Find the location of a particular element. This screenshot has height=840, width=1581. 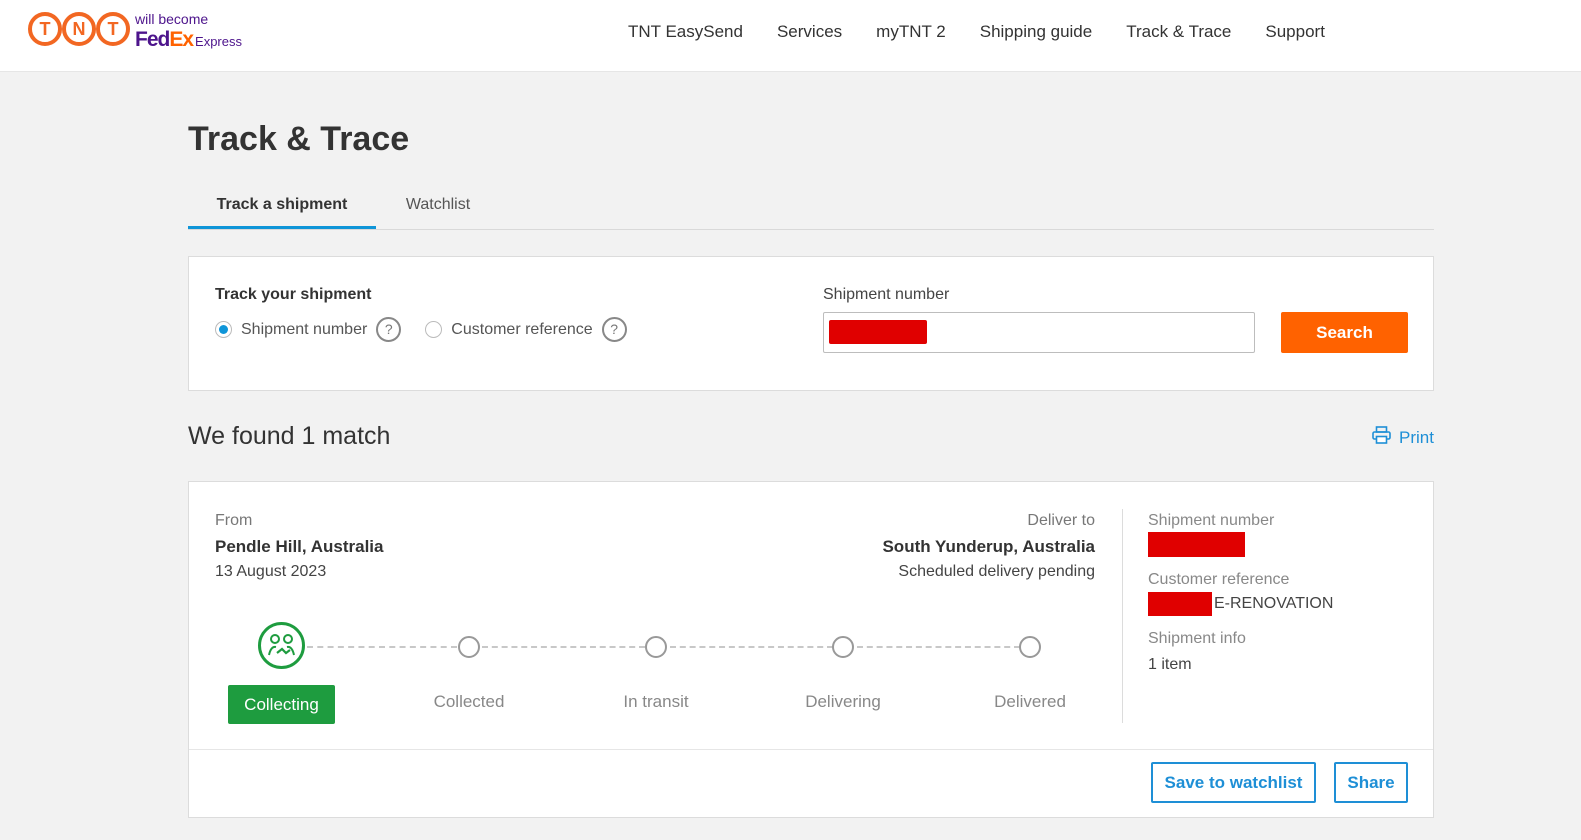

track-heading: Track your shipment is located at coordinates (293, 294).